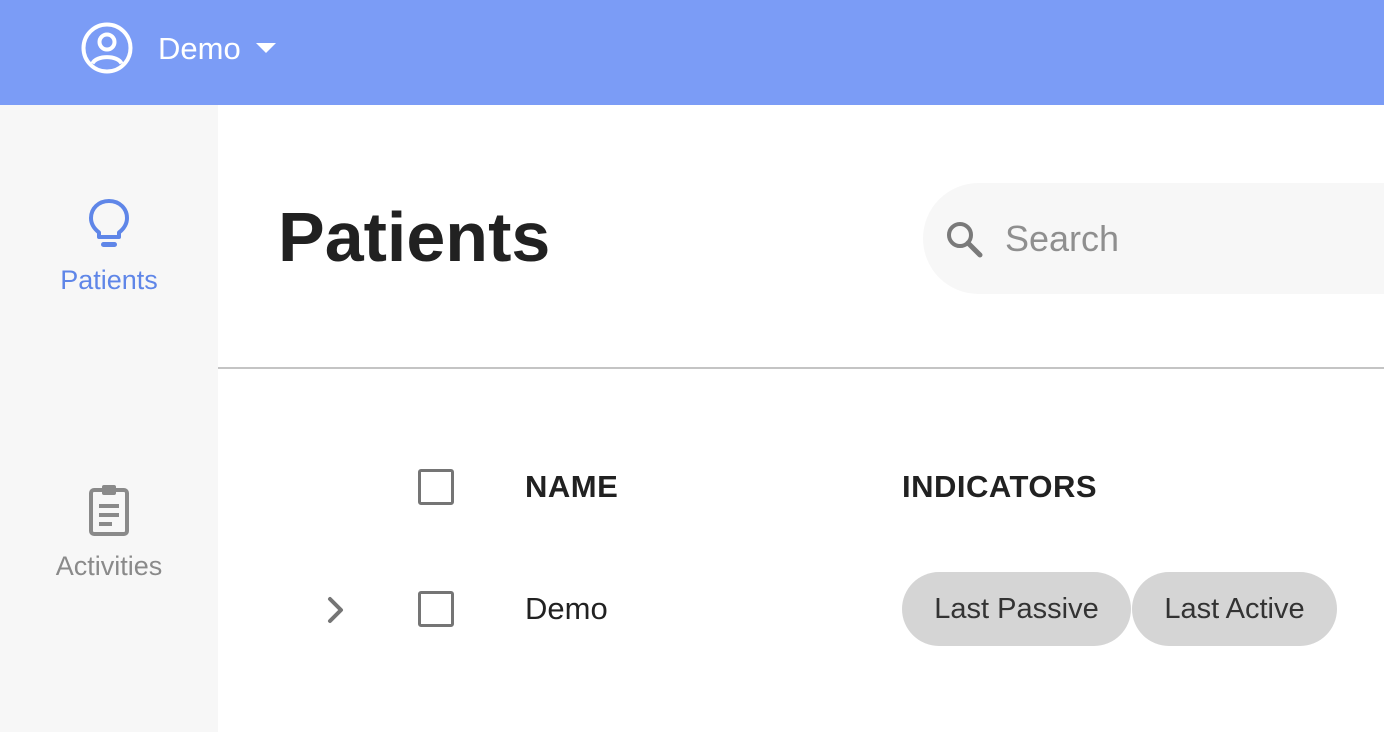 The width and height of the screenshot is (1384, 732). I want to click on user-menu: Demo, so click(178, 48).